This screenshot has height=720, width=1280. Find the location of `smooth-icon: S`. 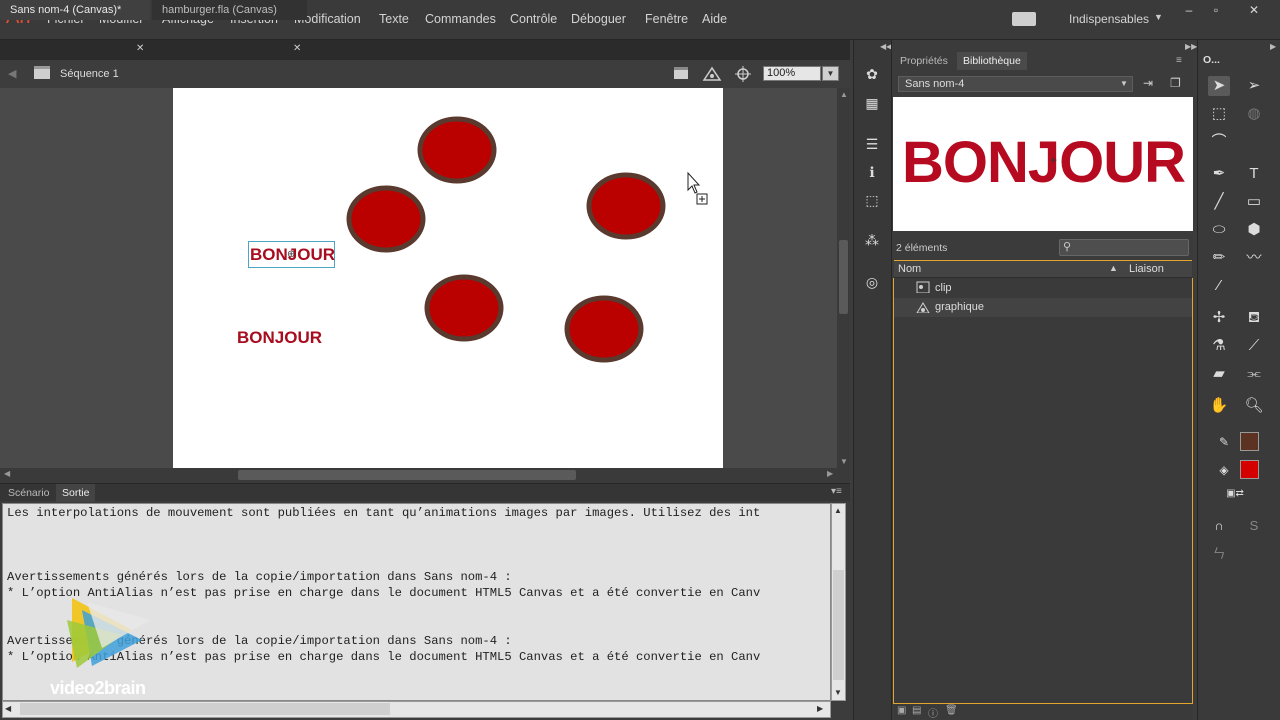

smooth-icon: S is located at coordinates (1254, 526).